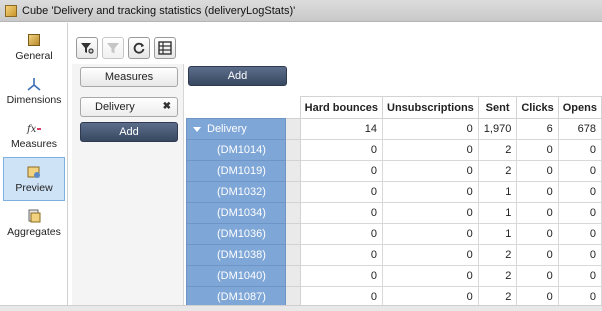 The image size is (602, 311). I want to click on table-row: (DM1038) 0 0 2 0 0, so click(393, 255).